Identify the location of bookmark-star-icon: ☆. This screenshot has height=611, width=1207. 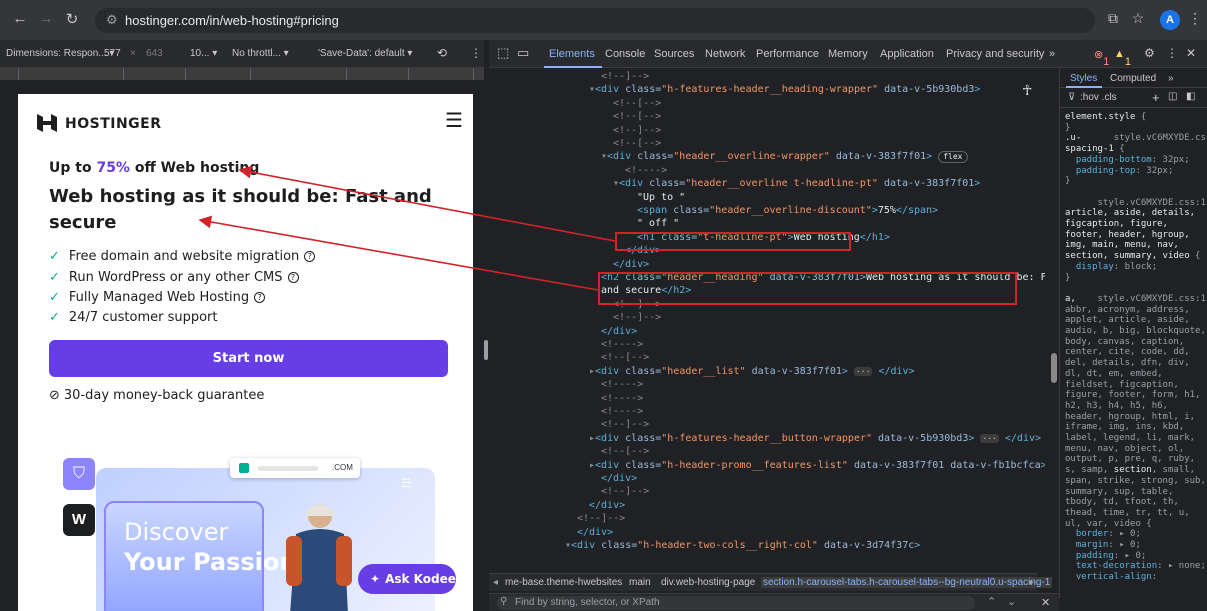
(1138, 18).